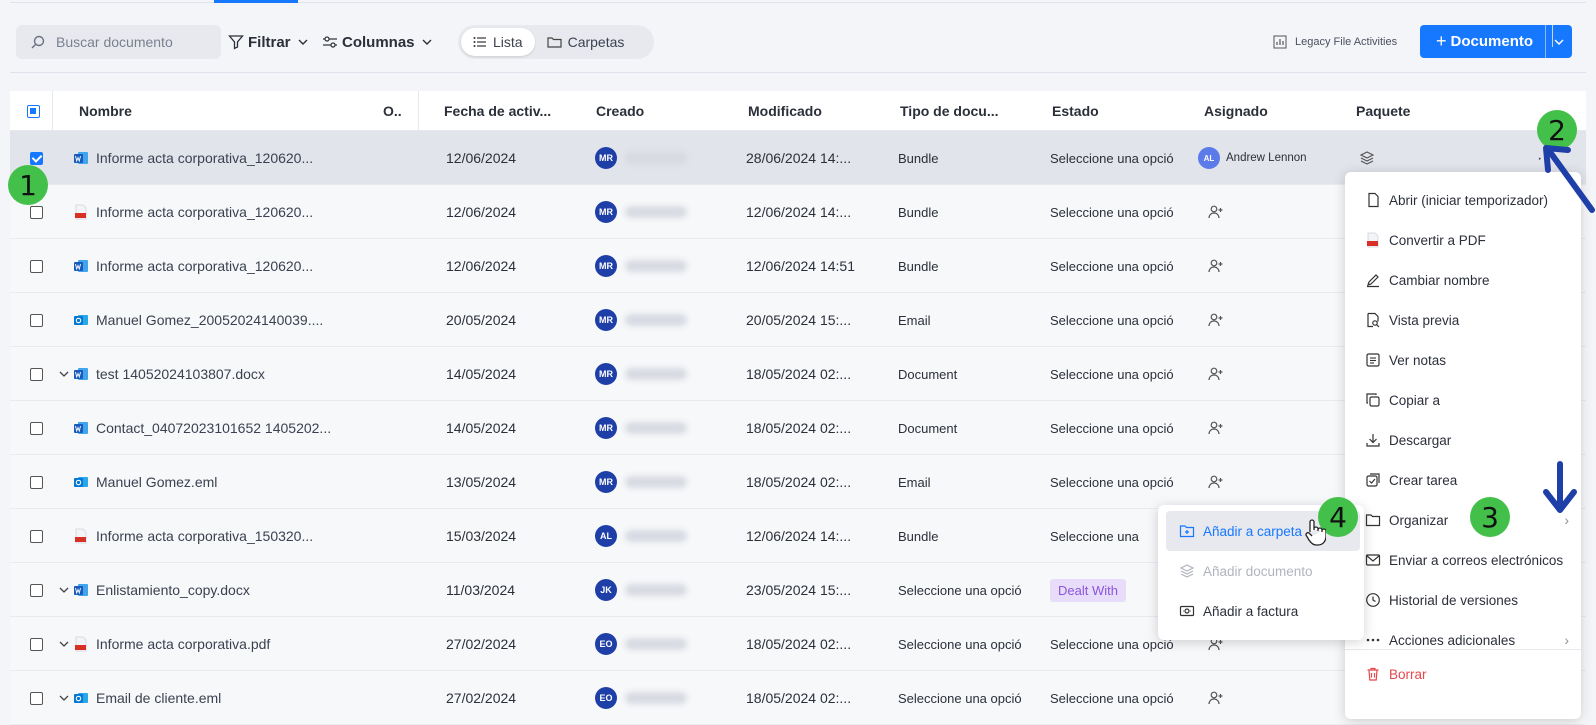  Describe the element at coordinates (1463, 440) in the screenshot. I see `context-menu-item: Descargar` at that location.